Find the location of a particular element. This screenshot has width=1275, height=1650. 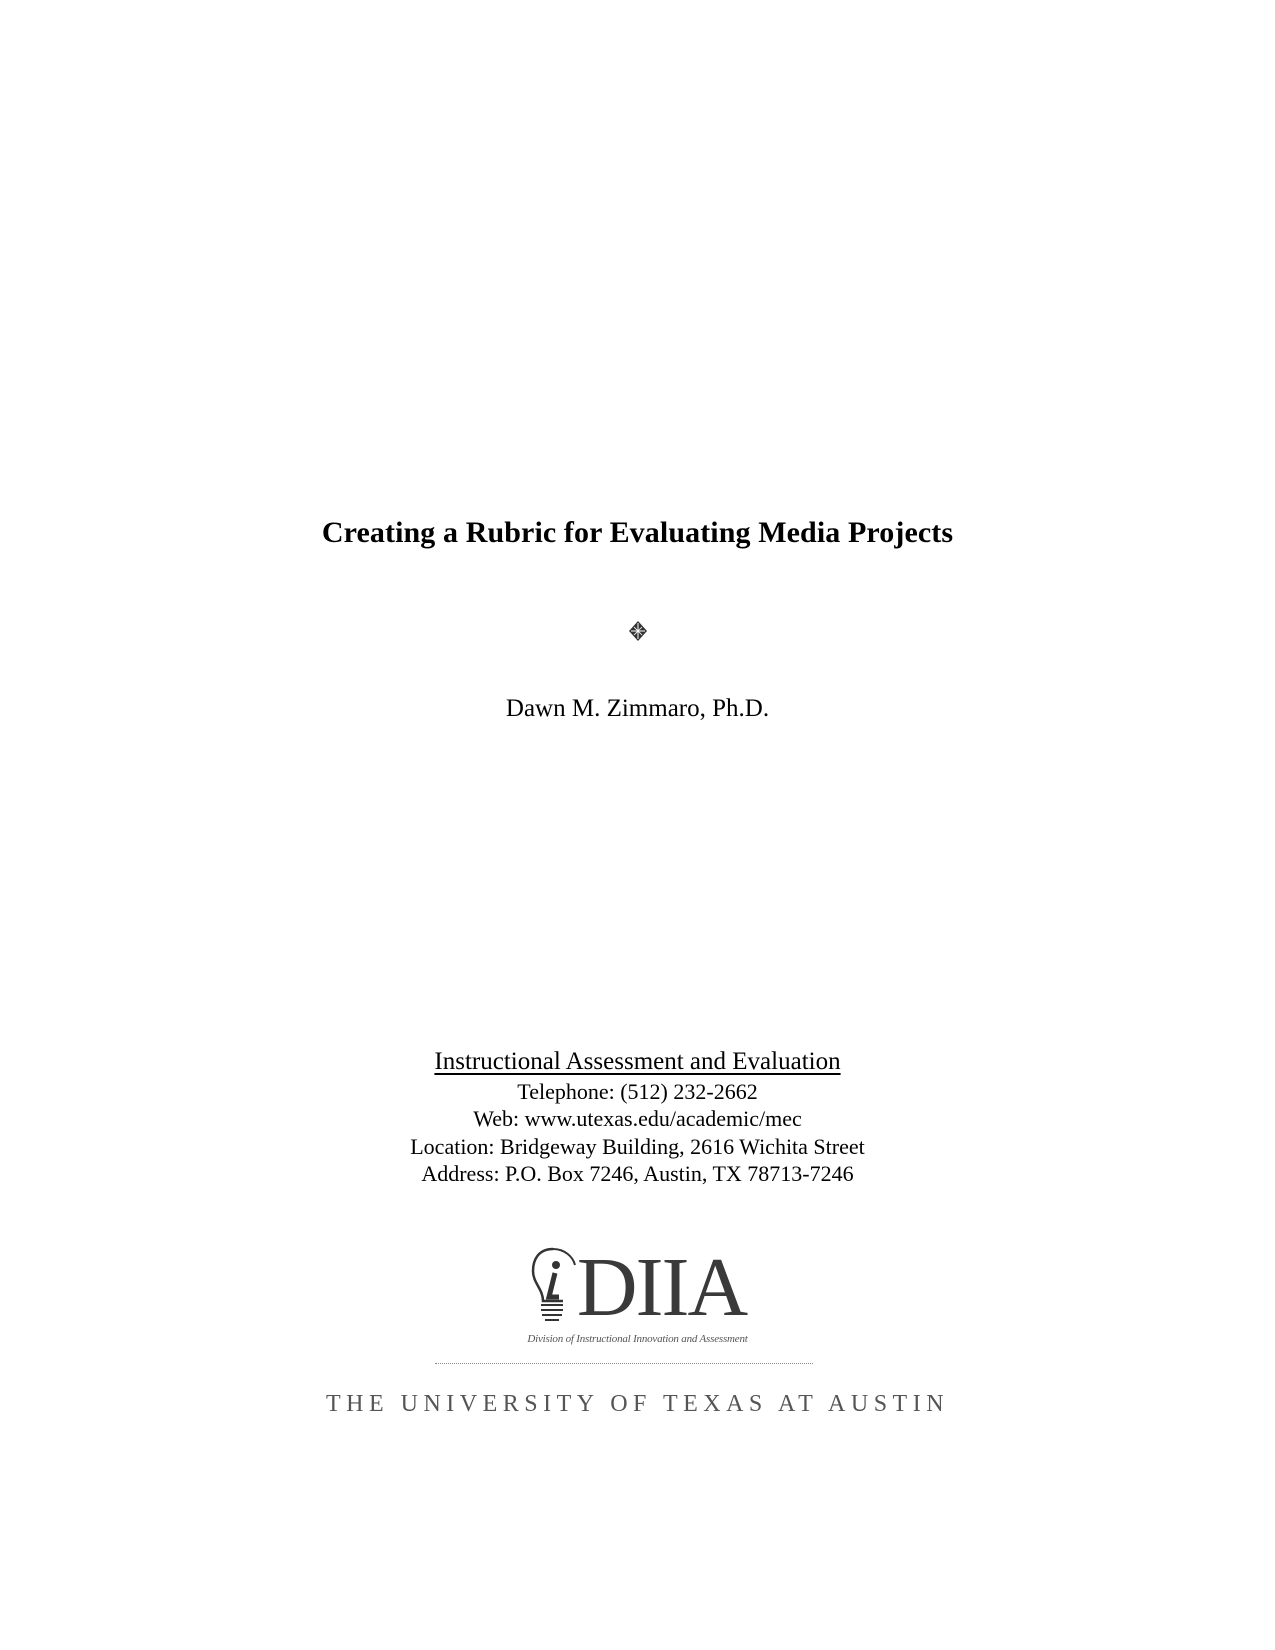

diamond-ornament-icon is located at coordinates (637, 631).